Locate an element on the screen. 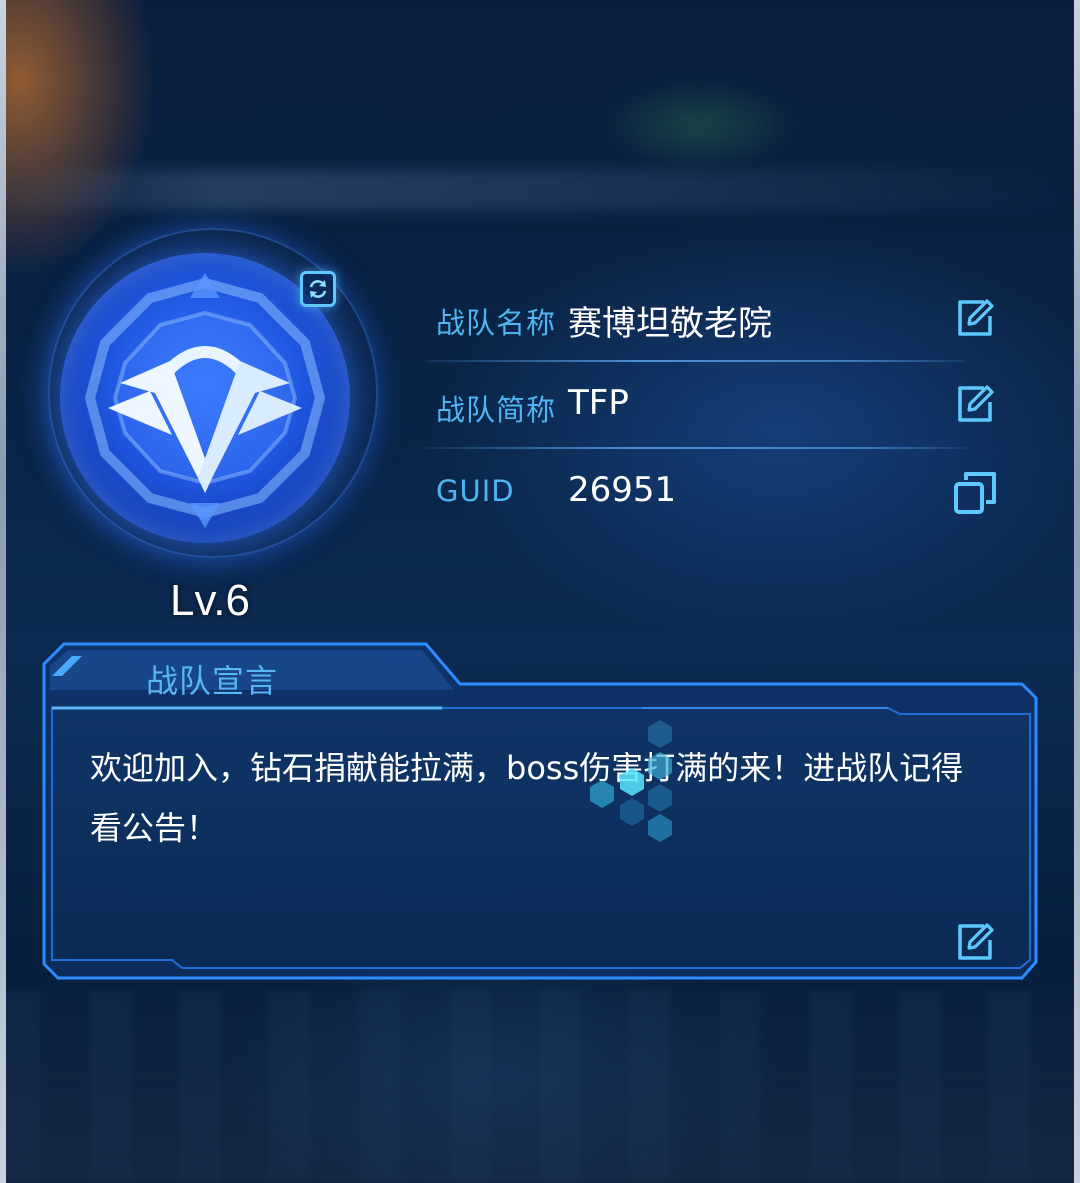 The width and height of the screenshot is (1080, 1183). screen-edge-right is located at coordinates (1077, 591).